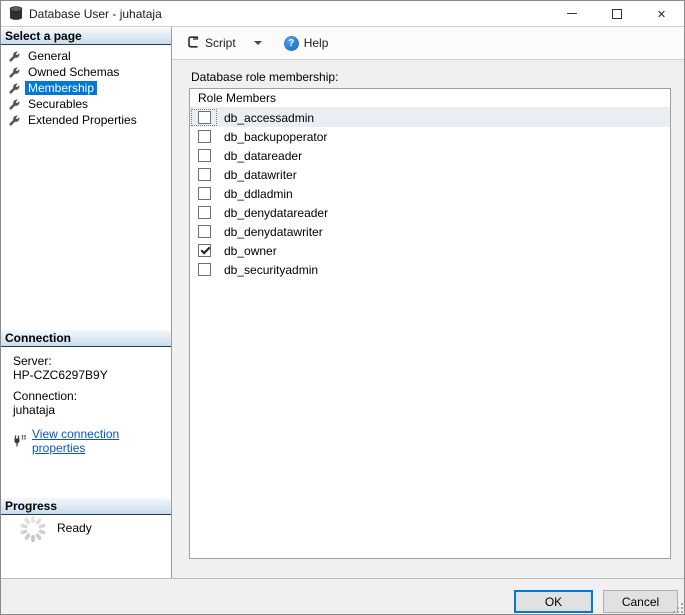 Image resolution: width=685 pixels, height=615 pixels. What do you see at coordinates (269, 117) in the screenshot?
I see `role-name: db_accessadmin` at bounding box center [269, 117].